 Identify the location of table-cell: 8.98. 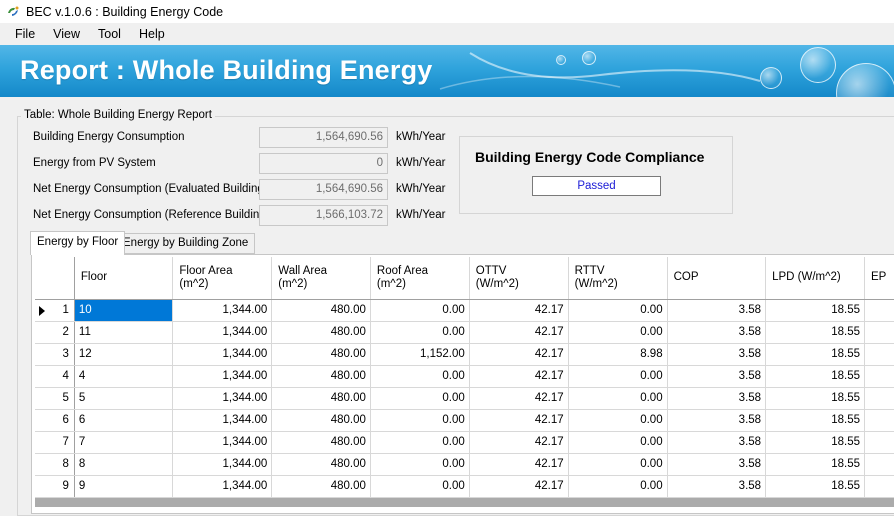
(618, 354).